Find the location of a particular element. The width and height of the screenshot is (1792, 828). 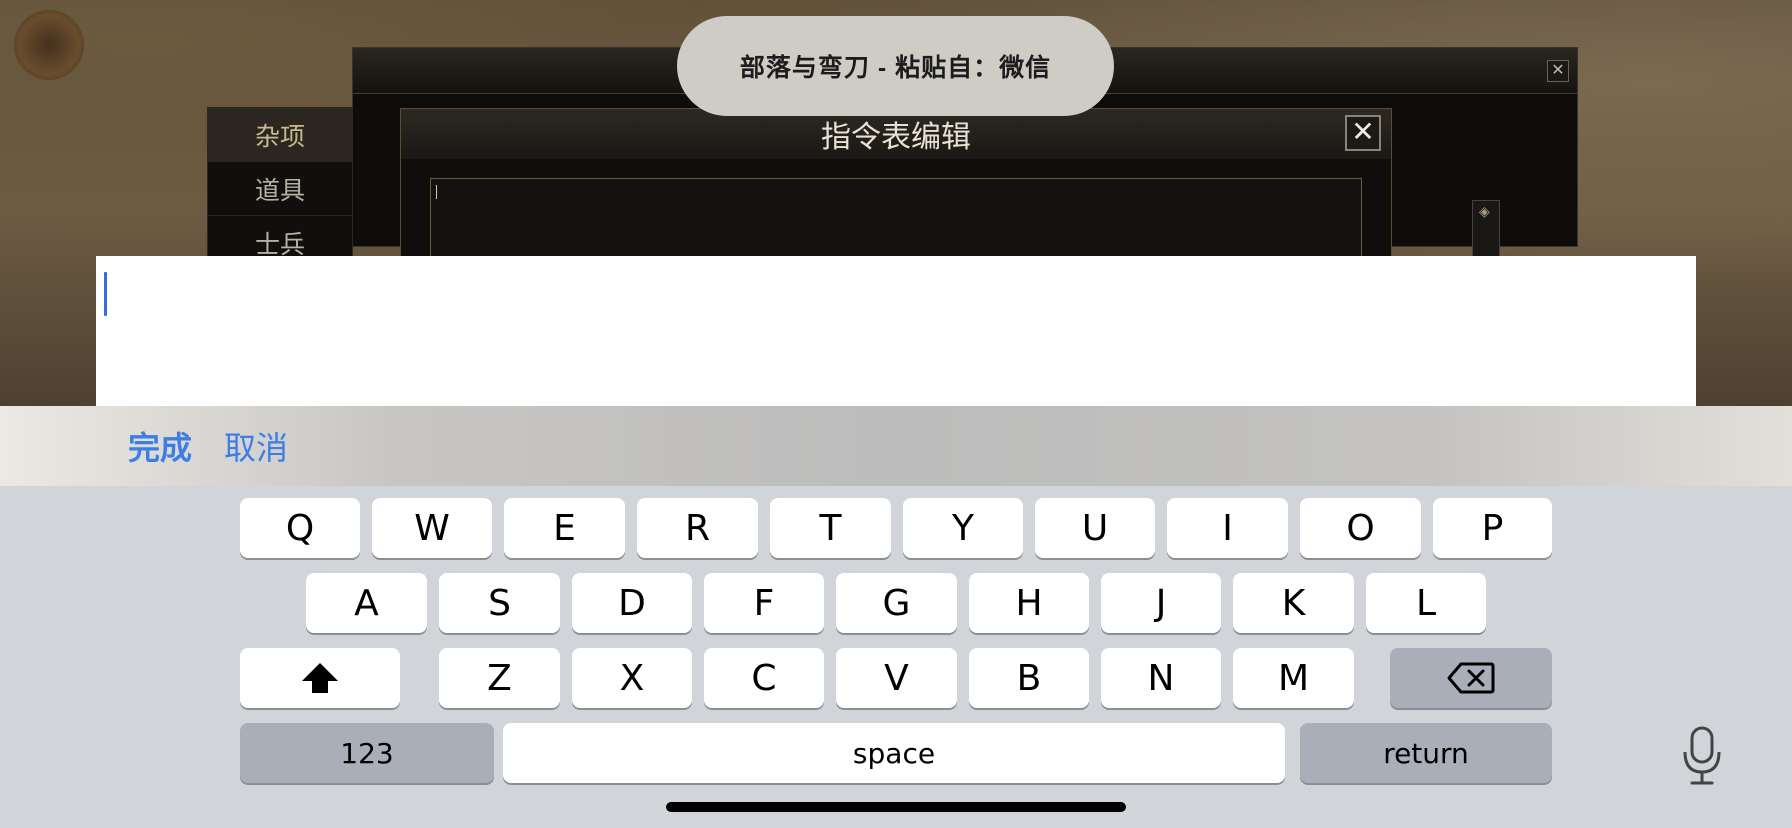

keyboard-accessory-bar: 完成 取消 is located at coordinates (896, 446).